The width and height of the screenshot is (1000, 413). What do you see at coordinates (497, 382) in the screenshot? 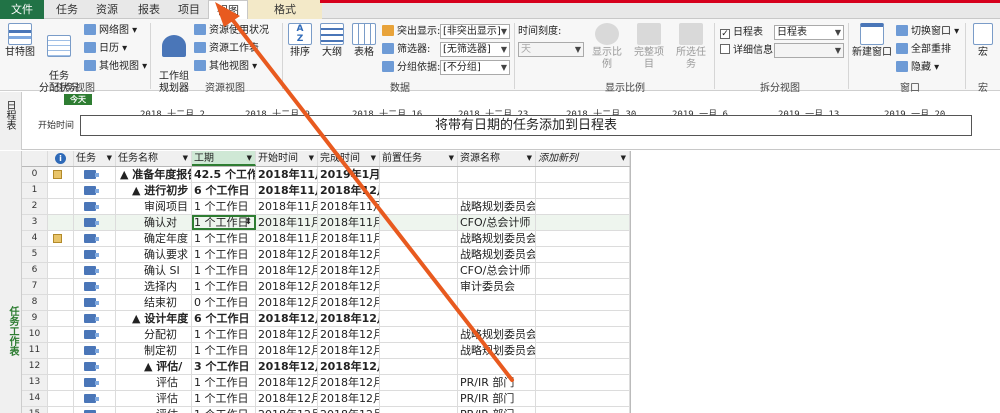
I see `cell-res: PR/IR 部门` at bounding box center [497, 382].